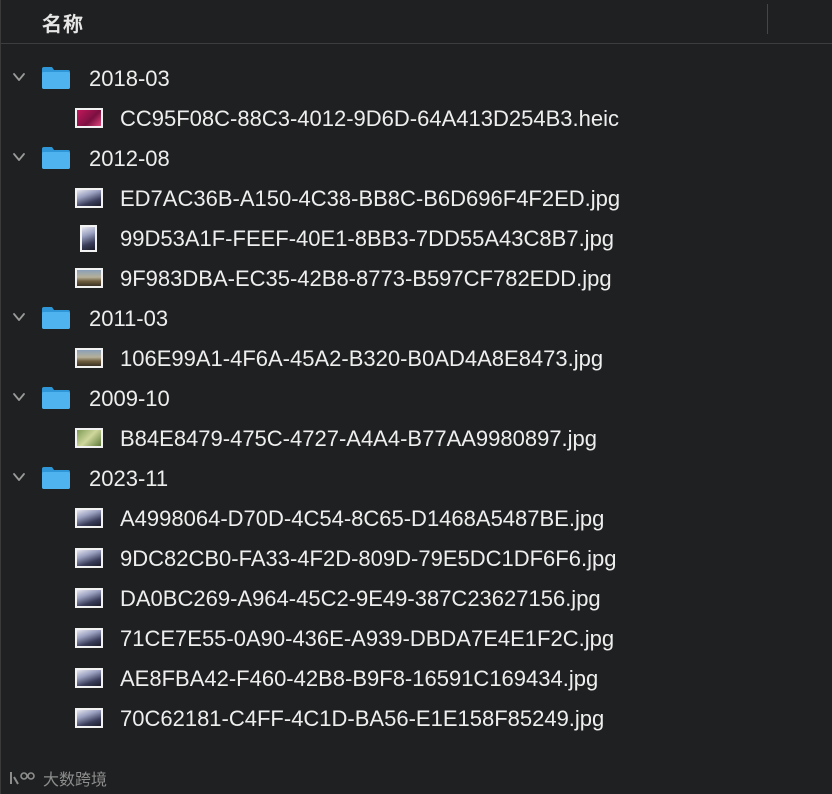 The width and height of the screenshot is (832, 794). Describe the element at coordinates (359, 678) in the screenshot. I see `file-name: AE8FBA42-F460-42B8-B9F8-16591C169434.jpg` at that location.